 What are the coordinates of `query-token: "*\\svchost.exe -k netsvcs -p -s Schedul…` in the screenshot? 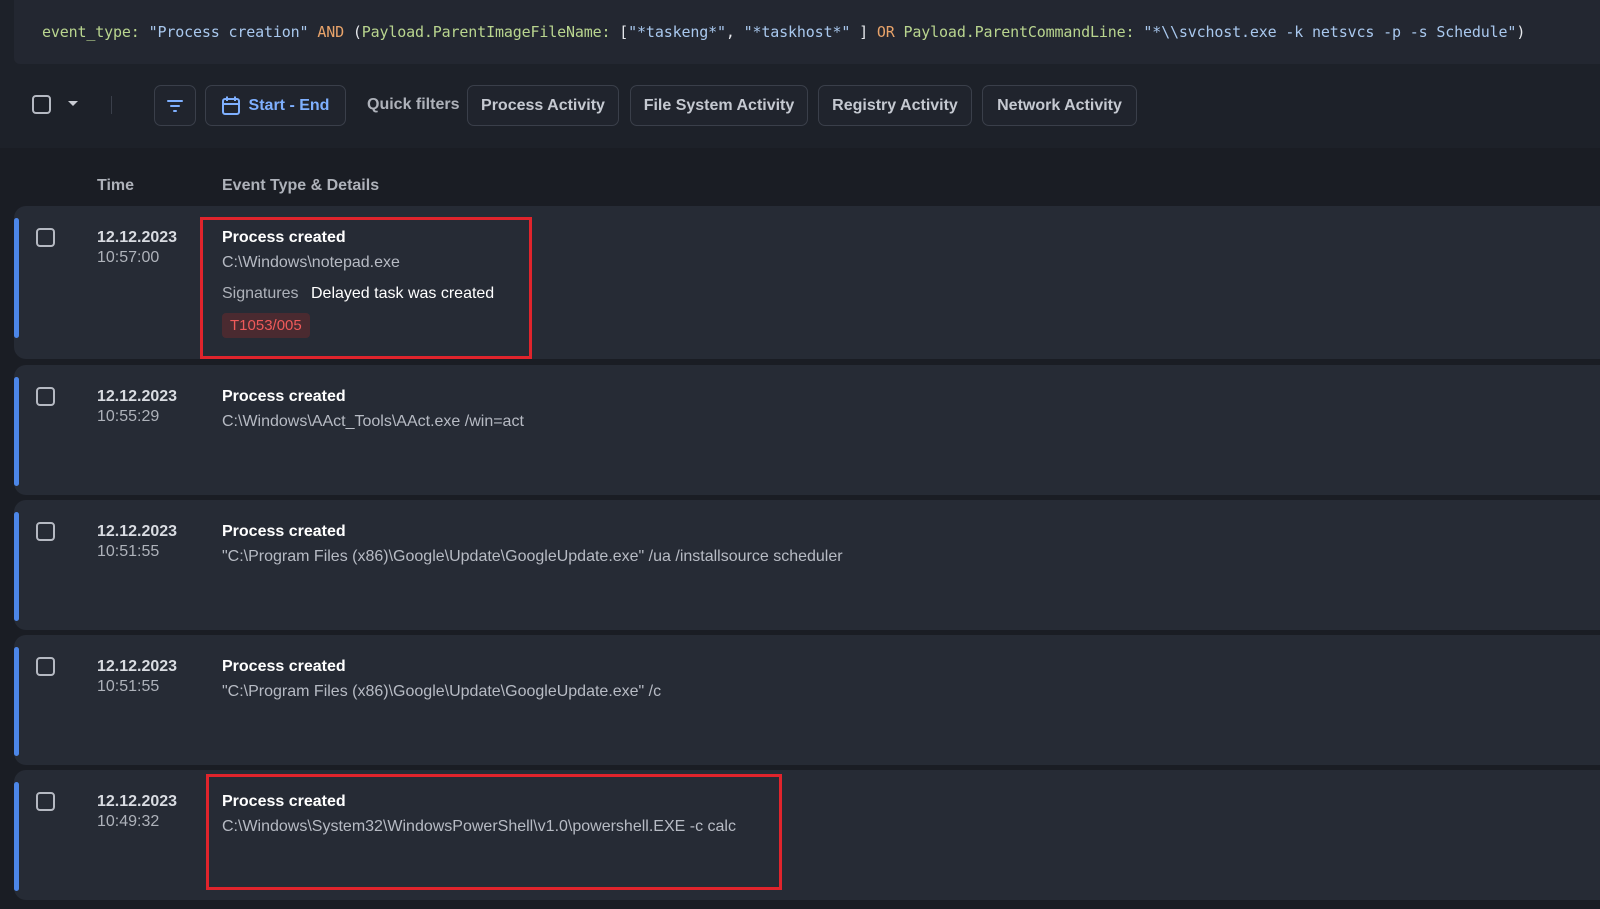 It's located at (1330, 32).